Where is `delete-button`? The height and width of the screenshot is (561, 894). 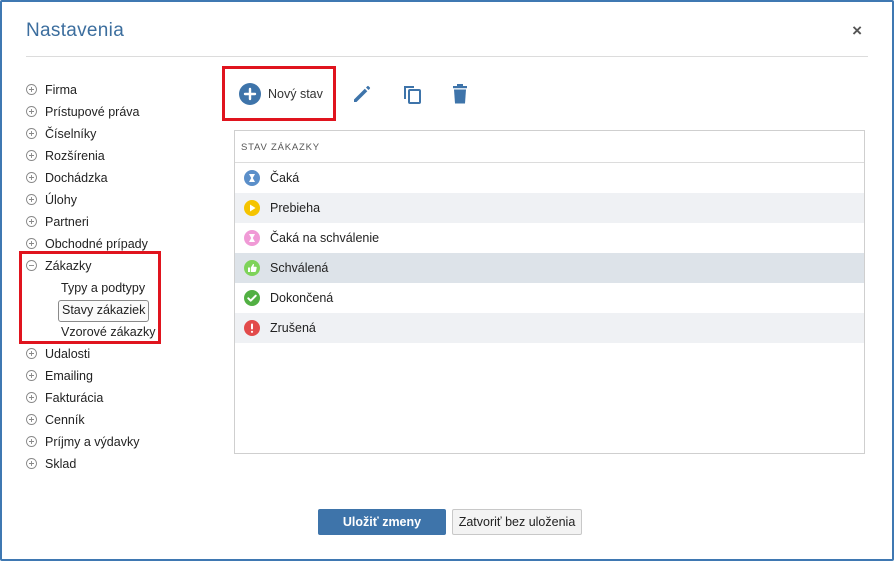 delete-button is located at coordinates (460, 94).